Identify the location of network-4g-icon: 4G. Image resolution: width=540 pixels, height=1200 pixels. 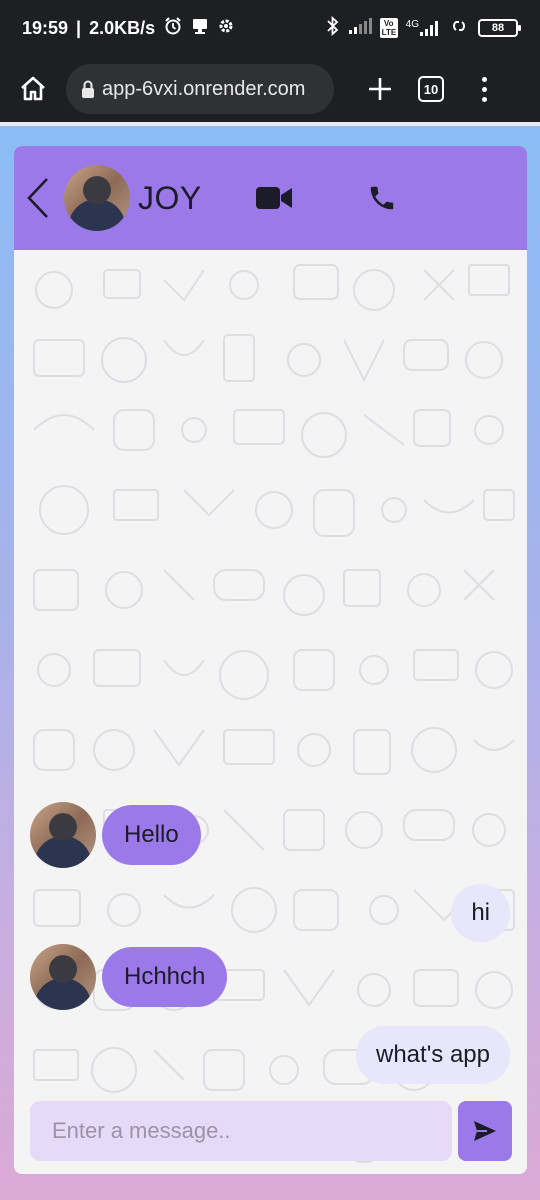
(423, 28).